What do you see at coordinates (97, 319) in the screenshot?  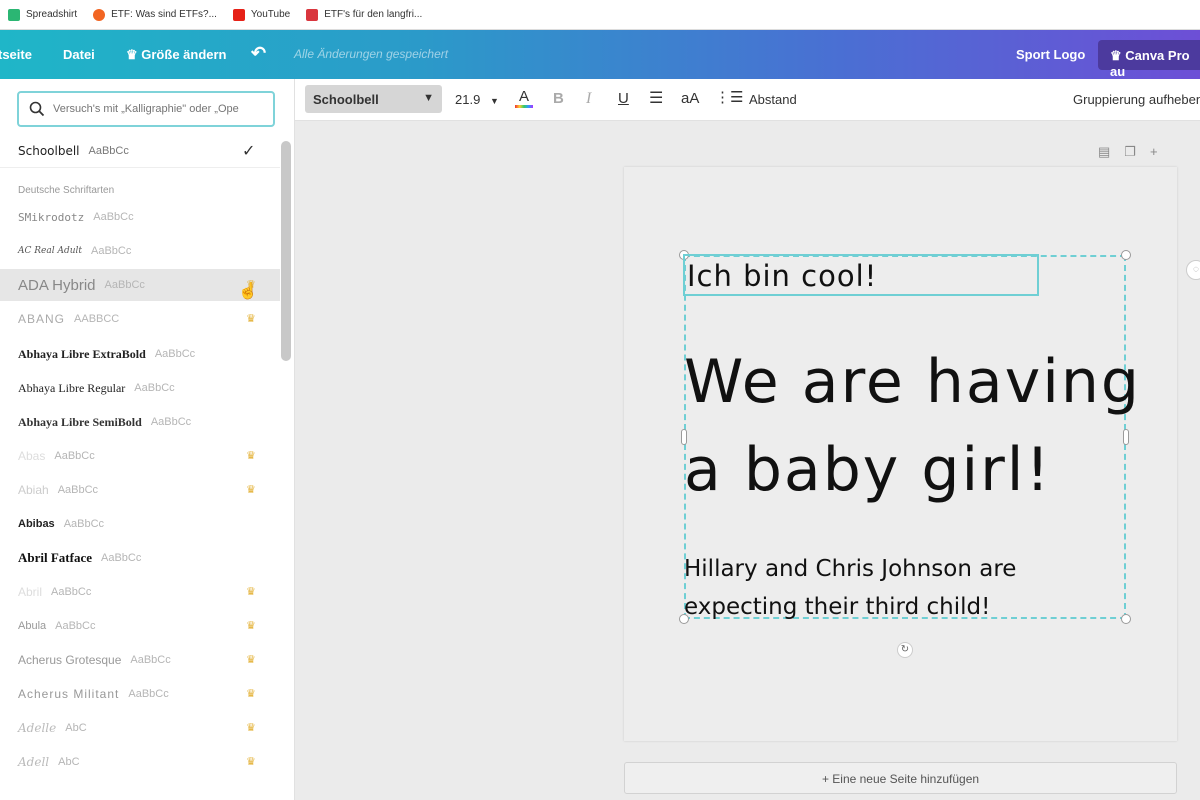 I see `font-sample: AABBCC` at bounding box center [97, 319].